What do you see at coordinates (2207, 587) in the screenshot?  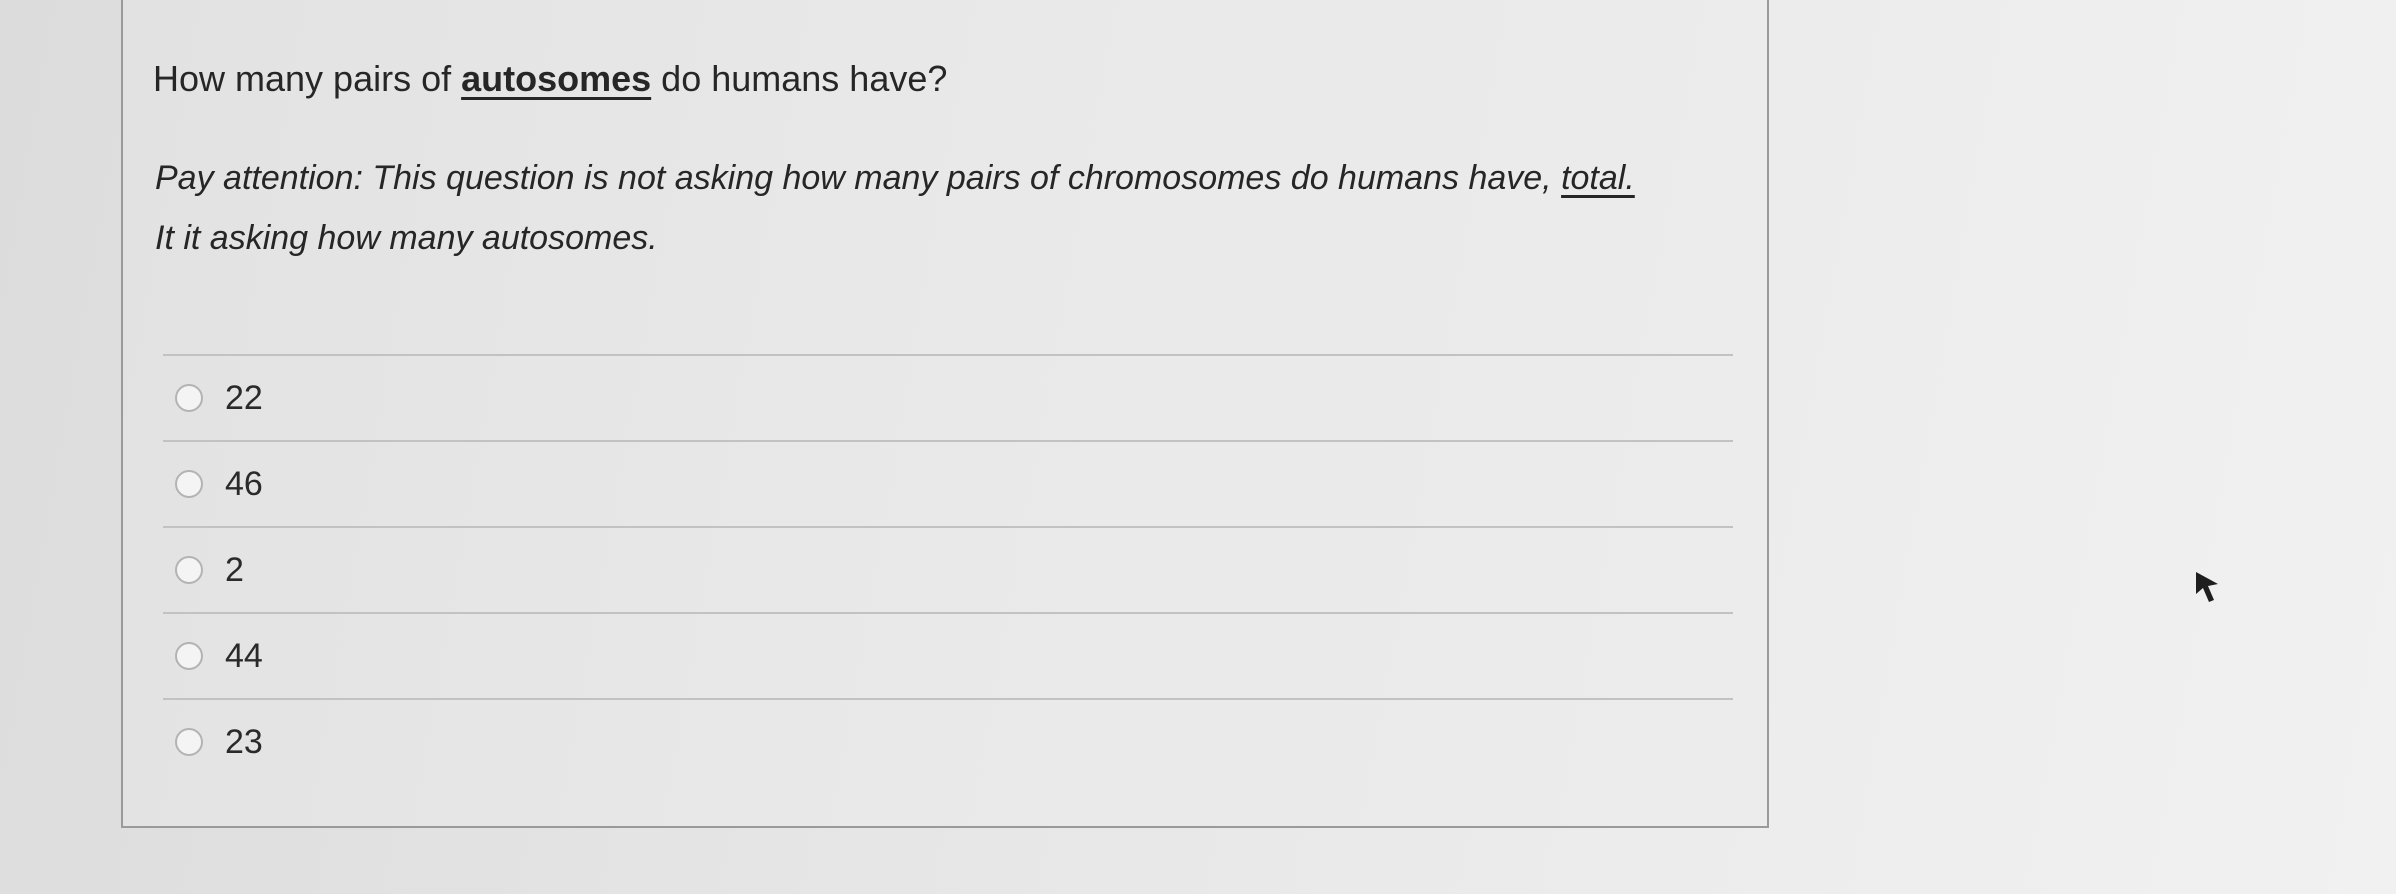 I see `mouse-pointer-icon` at bounding box center [2207, 587].